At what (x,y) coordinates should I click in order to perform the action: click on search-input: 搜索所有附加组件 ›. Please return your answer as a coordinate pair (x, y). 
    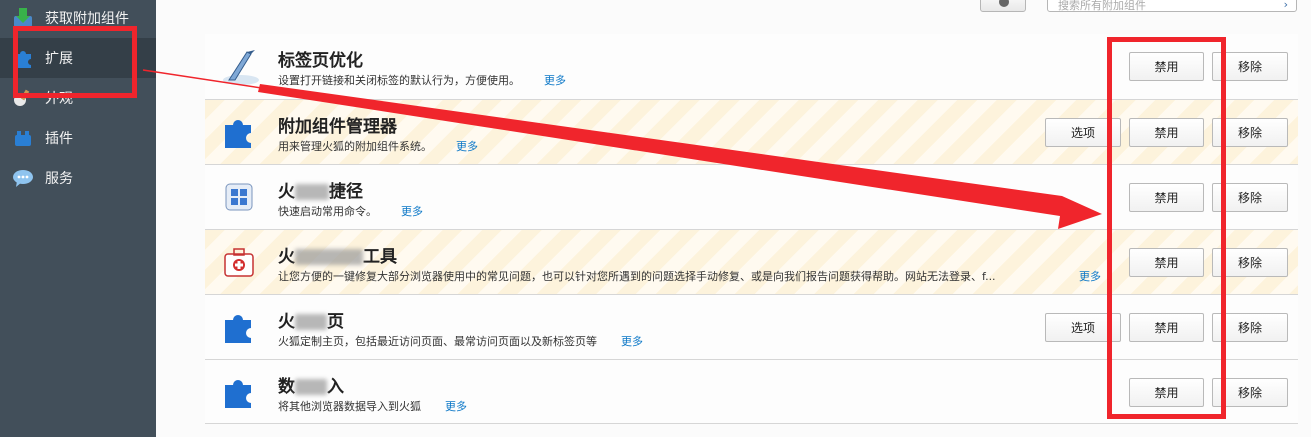
    Looking at the image, I should click on (1172, 6).